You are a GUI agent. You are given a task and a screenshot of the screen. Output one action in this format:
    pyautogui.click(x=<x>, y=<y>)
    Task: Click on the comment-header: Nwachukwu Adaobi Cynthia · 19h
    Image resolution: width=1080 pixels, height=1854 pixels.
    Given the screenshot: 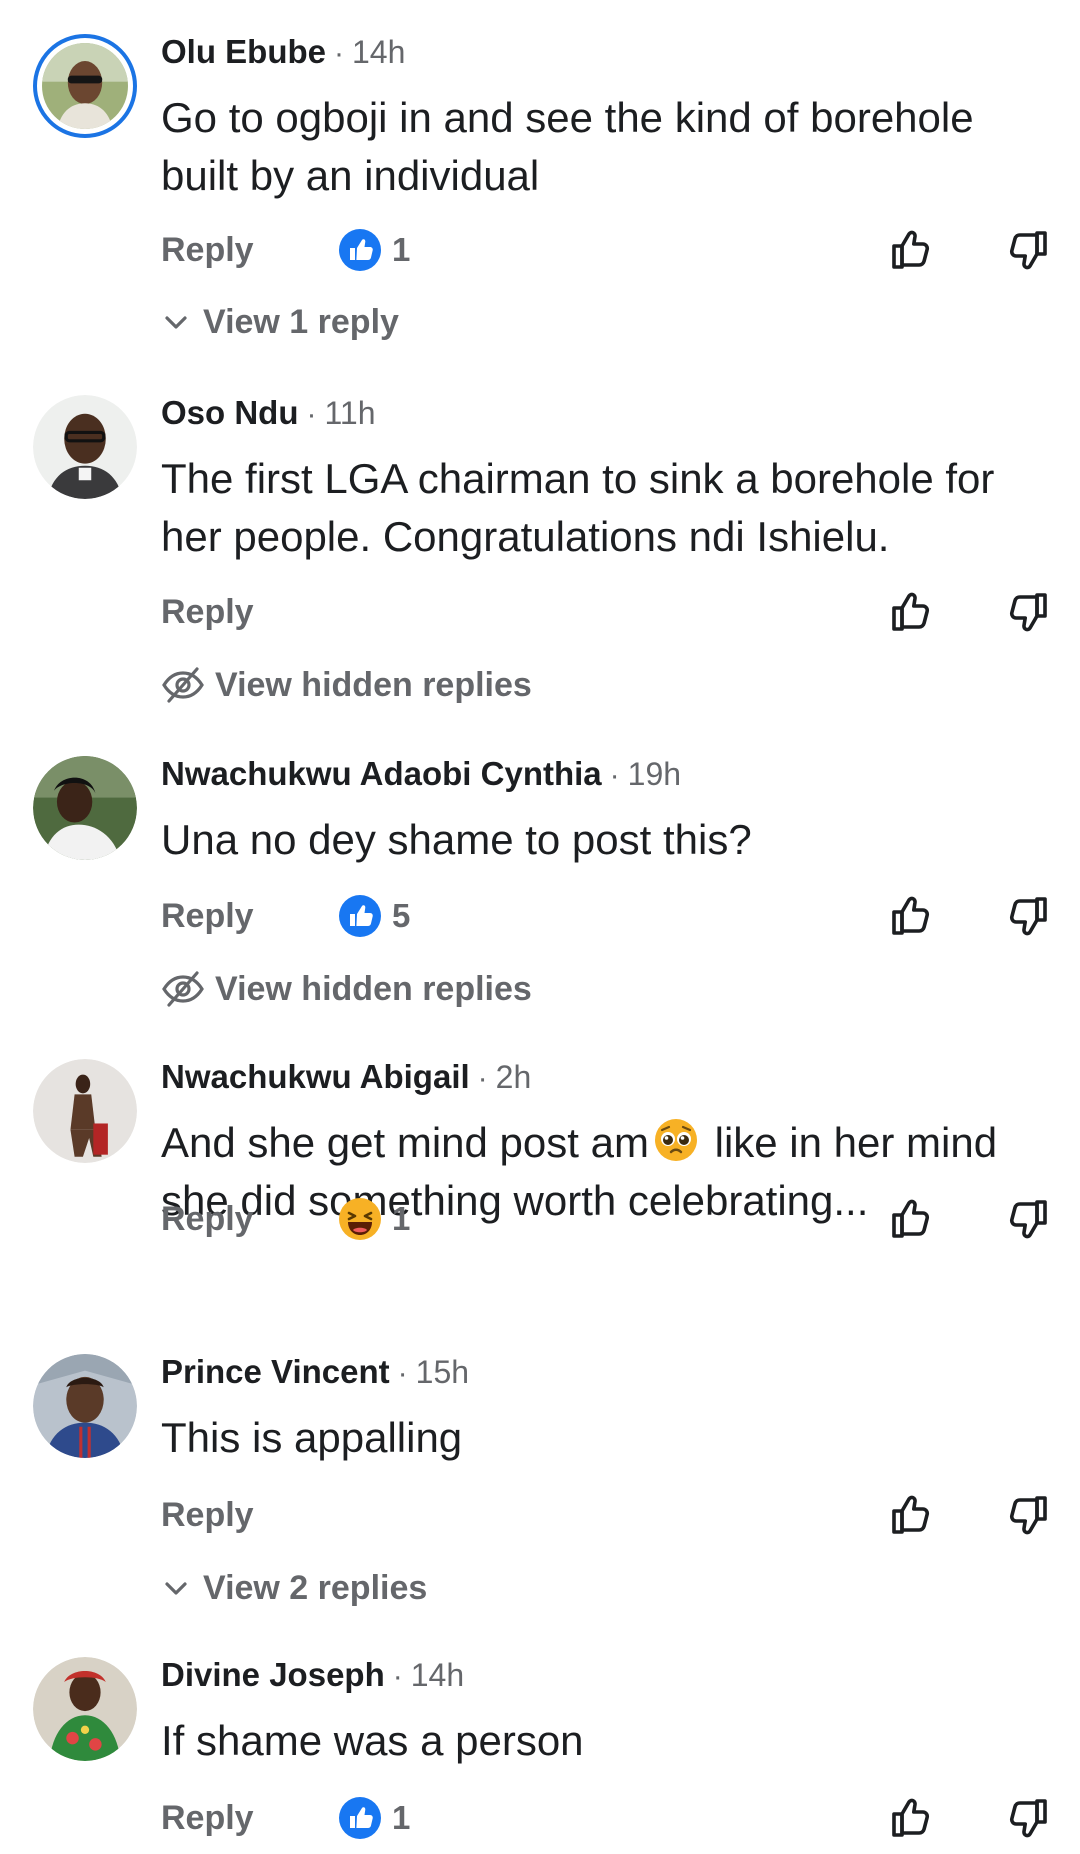 What is the action you would take?
    pyautogui.click(x=421, y=775)
    